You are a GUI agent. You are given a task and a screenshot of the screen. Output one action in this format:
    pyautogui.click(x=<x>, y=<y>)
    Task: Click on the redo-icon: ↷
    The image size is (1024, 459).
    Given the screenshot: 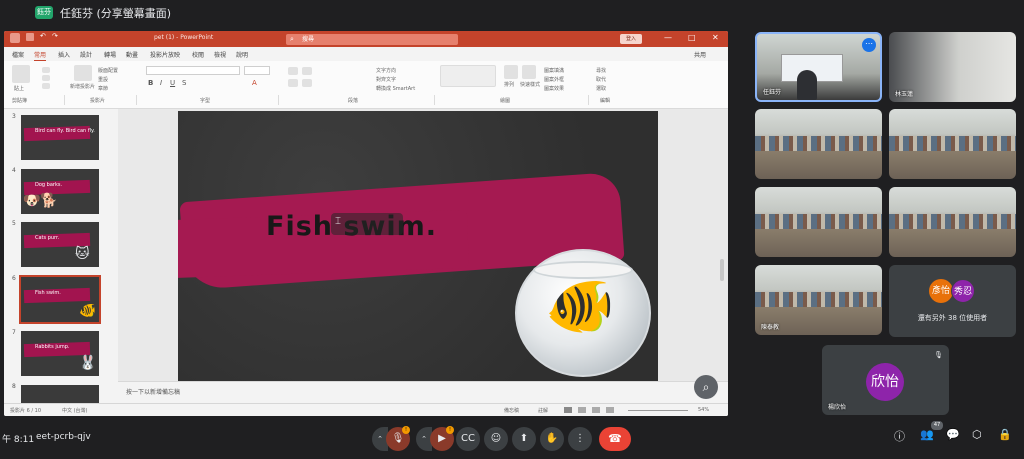 What is the action you would take?
    pyautogui.click(x=55, y=36)
    